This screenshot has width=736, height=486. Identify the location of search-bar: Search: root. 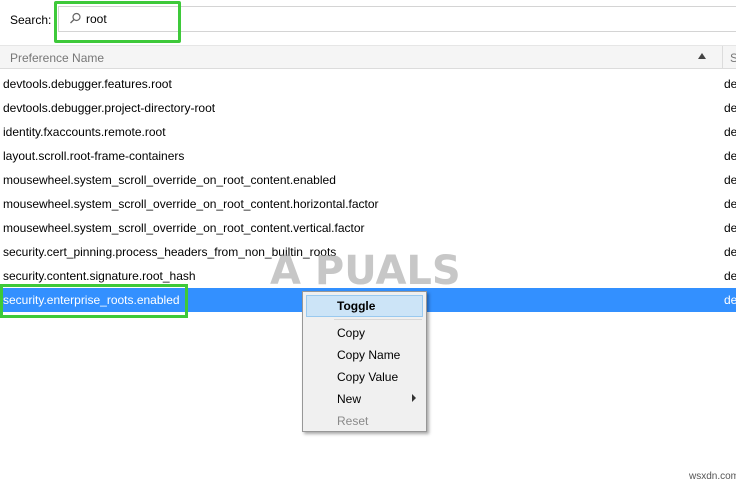
(368, 22).